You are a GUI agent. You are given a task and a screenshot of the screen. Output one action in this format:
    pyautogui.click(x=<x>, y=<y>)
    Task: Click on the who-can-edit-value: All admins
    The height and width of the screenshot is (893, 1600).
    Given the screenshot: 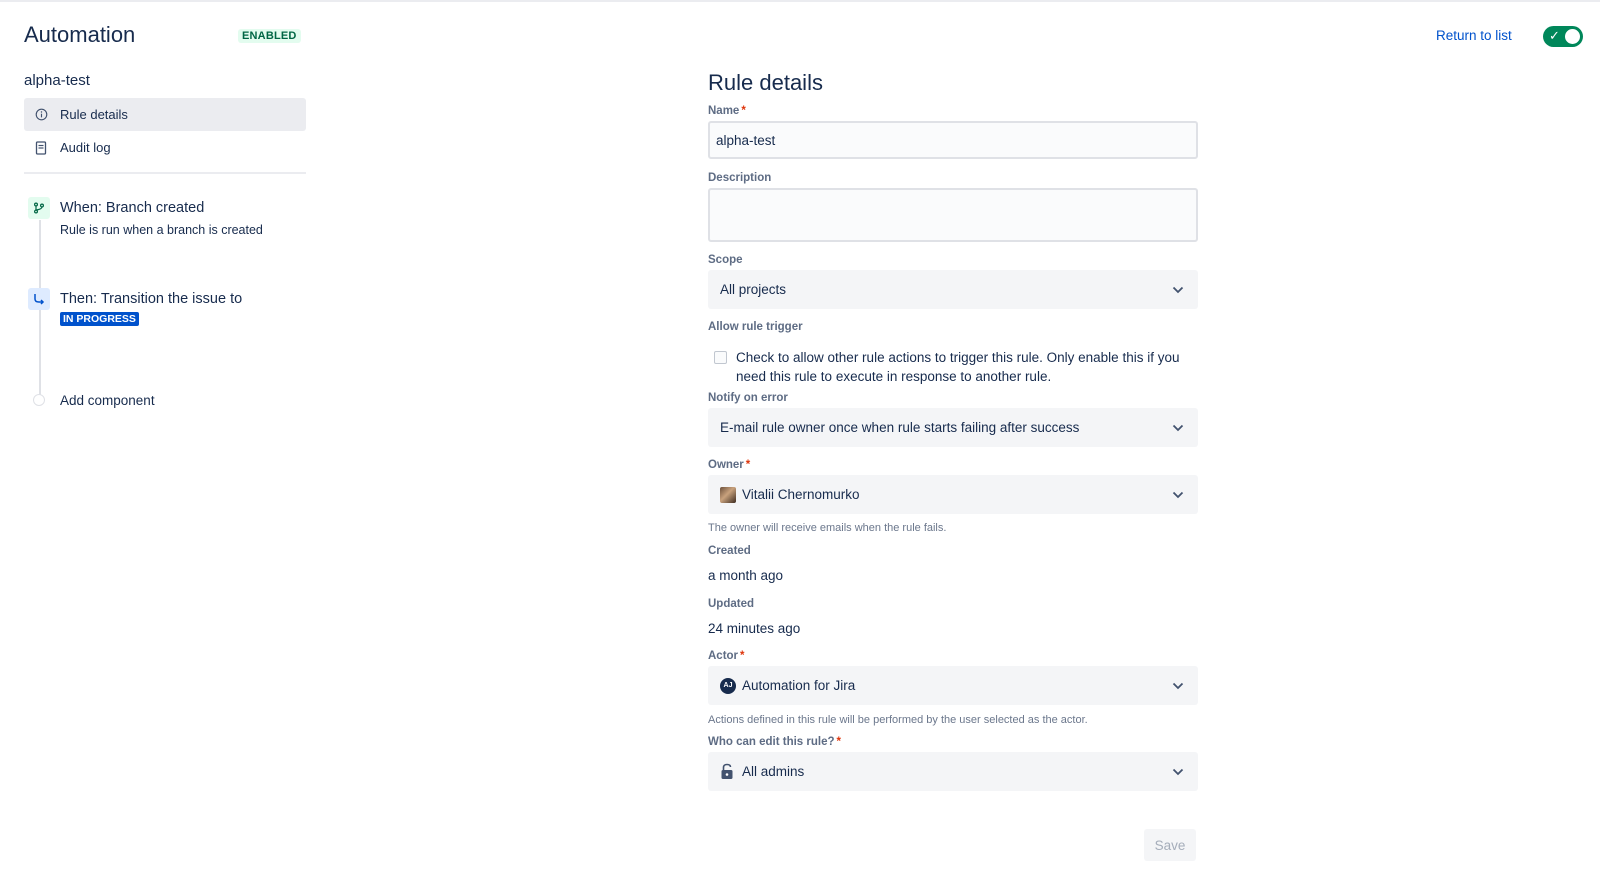 What is the action you would take?
    pyautogui.click(x=773, y=771)
    